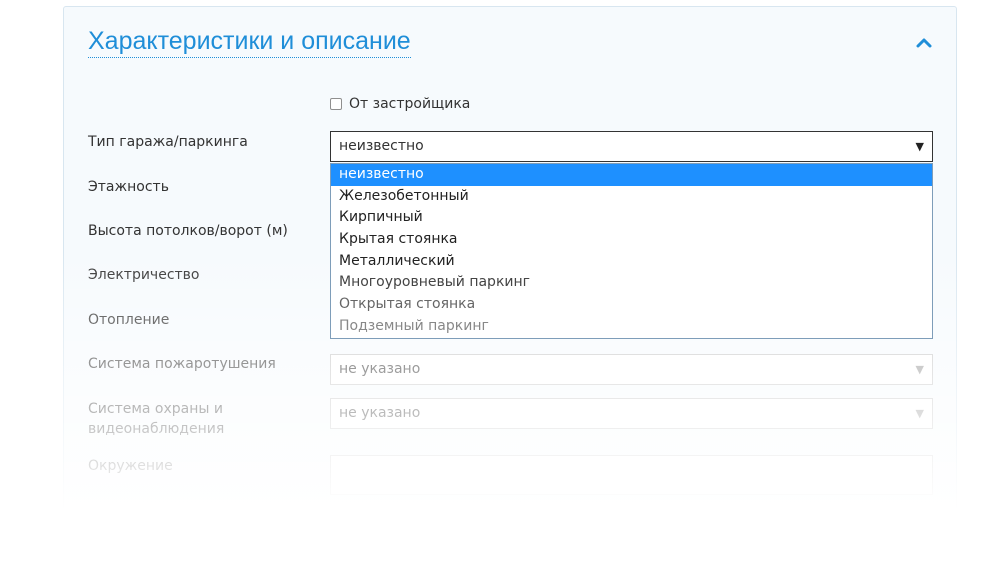  I want to click on dropdown-option: неизвестно, so click(631, 175).